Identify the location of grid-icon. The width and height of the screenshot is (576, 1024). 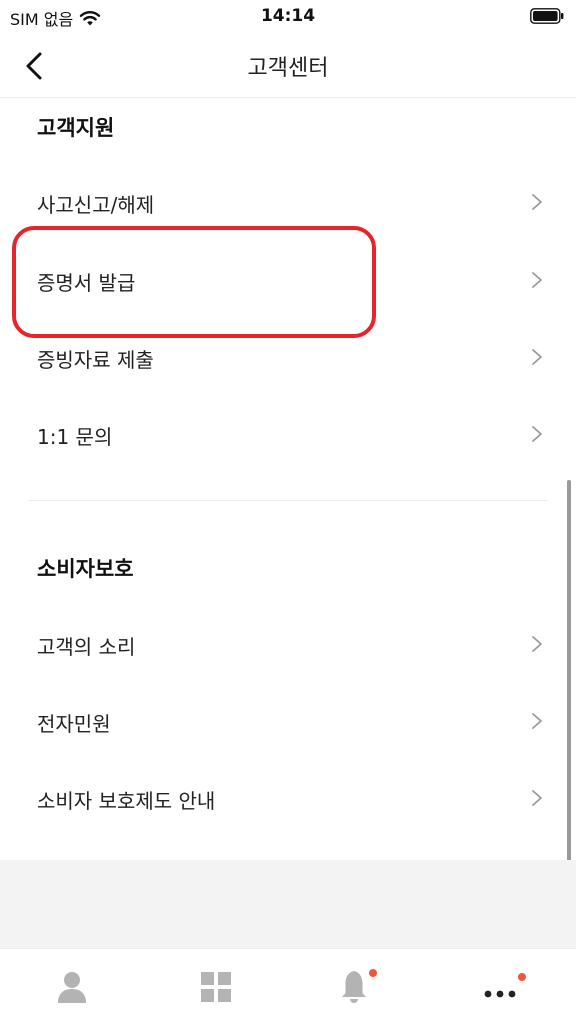
(216, 987).